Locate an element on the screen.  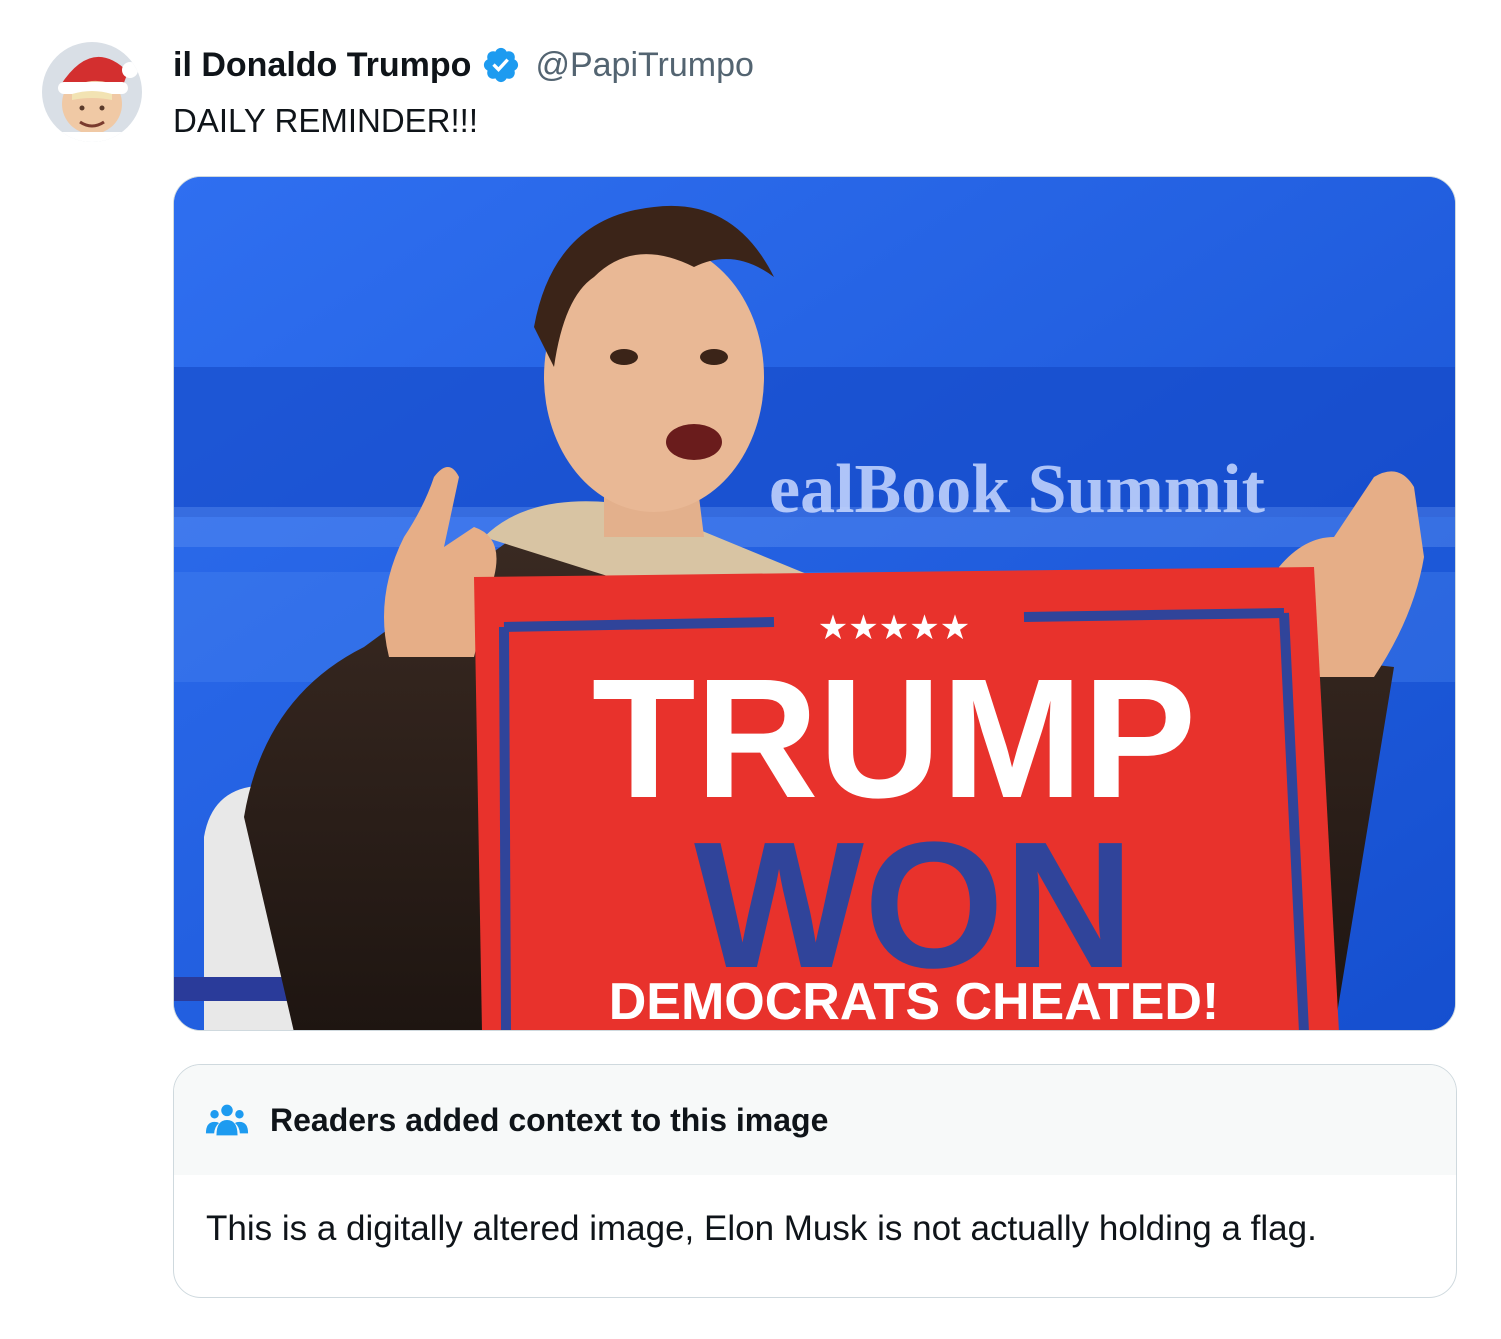
post-header: il Donaldo Trumpo @PapiTrumpo is located at coordinates (463, 65).